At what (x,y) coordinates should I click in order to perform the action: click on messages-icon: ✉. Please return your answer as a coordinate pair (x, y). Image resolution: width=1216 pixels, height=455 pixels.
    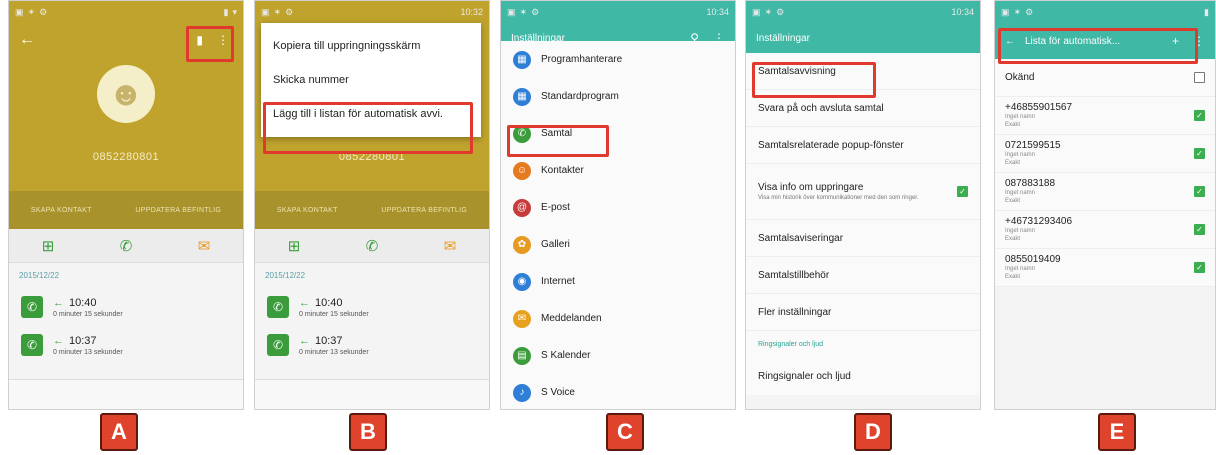
    Looking at the image, I should click on (522, 318).